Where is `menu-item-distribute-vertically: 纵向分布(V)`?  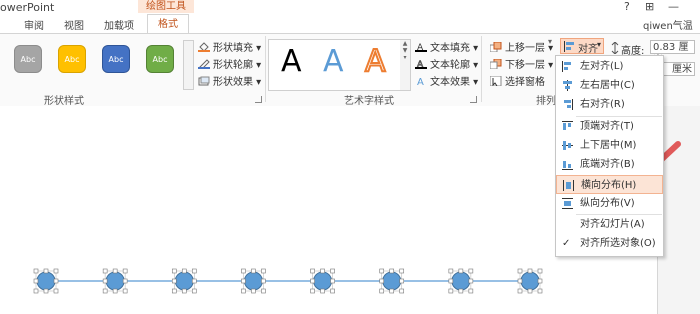
menu-item-distribute-vertically: 纵向分布(V) is located at coordinates (609, 203).